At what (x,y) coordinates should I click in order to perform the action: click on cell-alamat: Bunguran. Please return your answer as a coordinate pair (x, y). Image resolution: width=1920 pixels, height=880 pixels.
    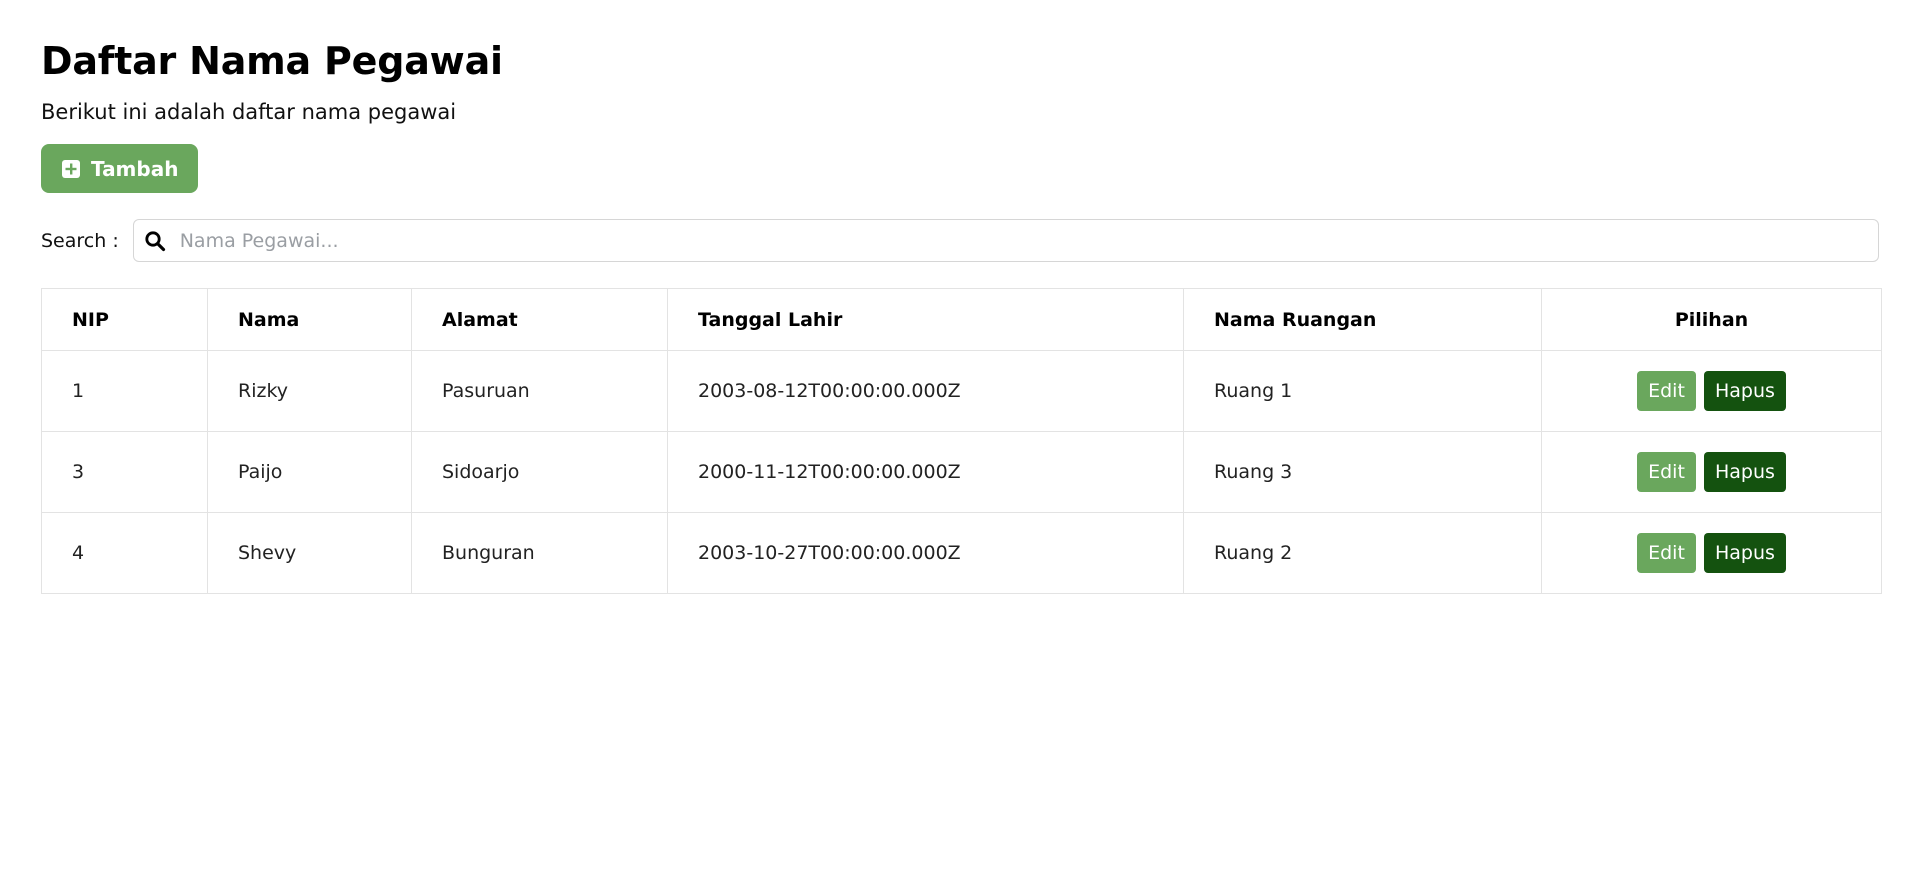
    Looking at the image, I should click on (539, 553).